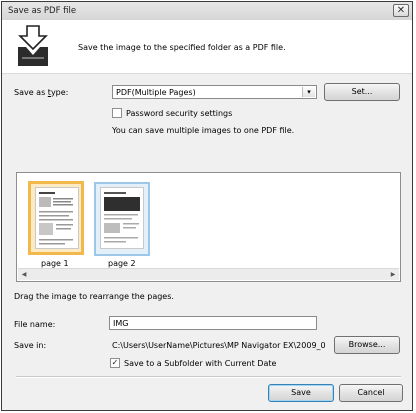 This screenshot has width=416, height=413. Describe the element at coordinates (42, 11) in the screenshot. I see `window-title: Save as PDF file` at that location.